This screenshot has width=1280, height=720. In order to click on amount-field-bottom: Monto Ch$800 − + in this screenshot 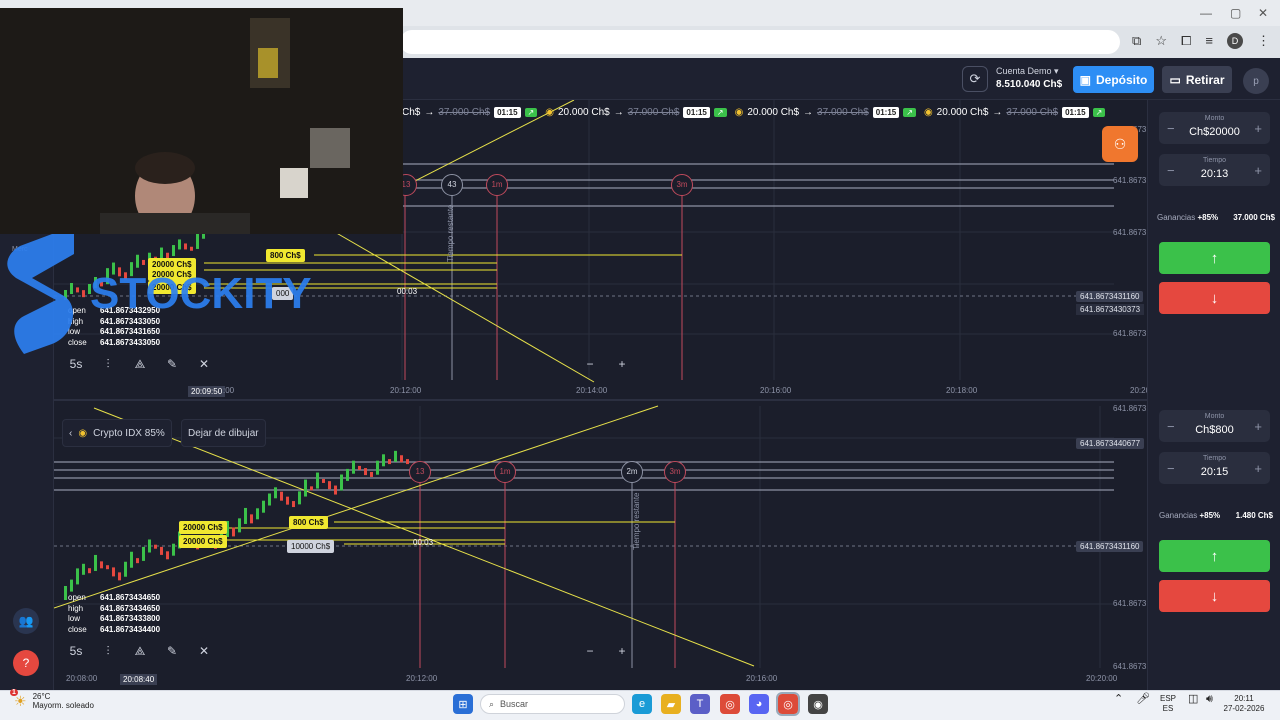, I will do `click(1214, 426)`.